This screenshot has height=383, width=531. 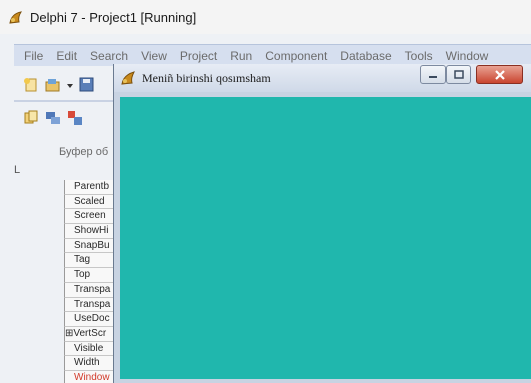 I want to click on menu-search: Search, so click(x=109, y=56).